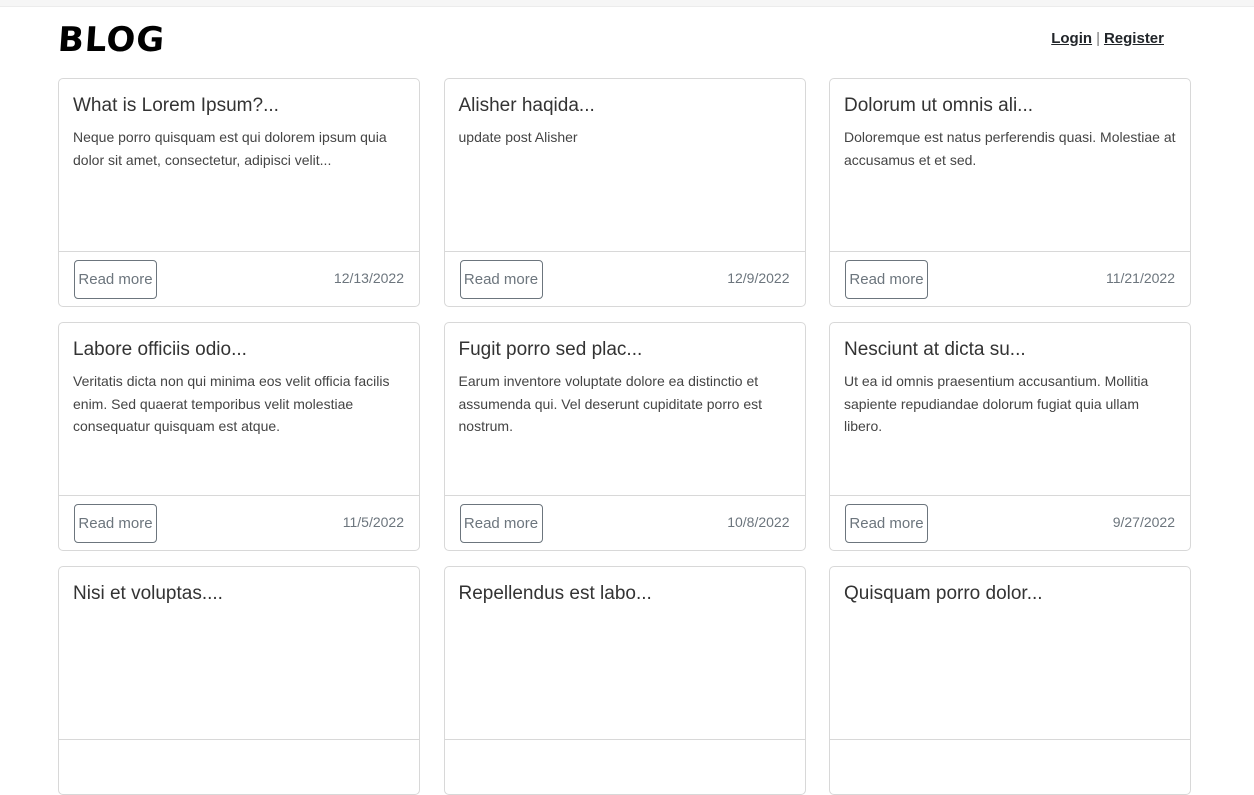 This screenshot has height=795, width=1254. What do you see at coordinates (624, 165) in the screenshot?
I see `post-card-body: Alisher haqida... update post Alisher` at bounding box center [624, 165].